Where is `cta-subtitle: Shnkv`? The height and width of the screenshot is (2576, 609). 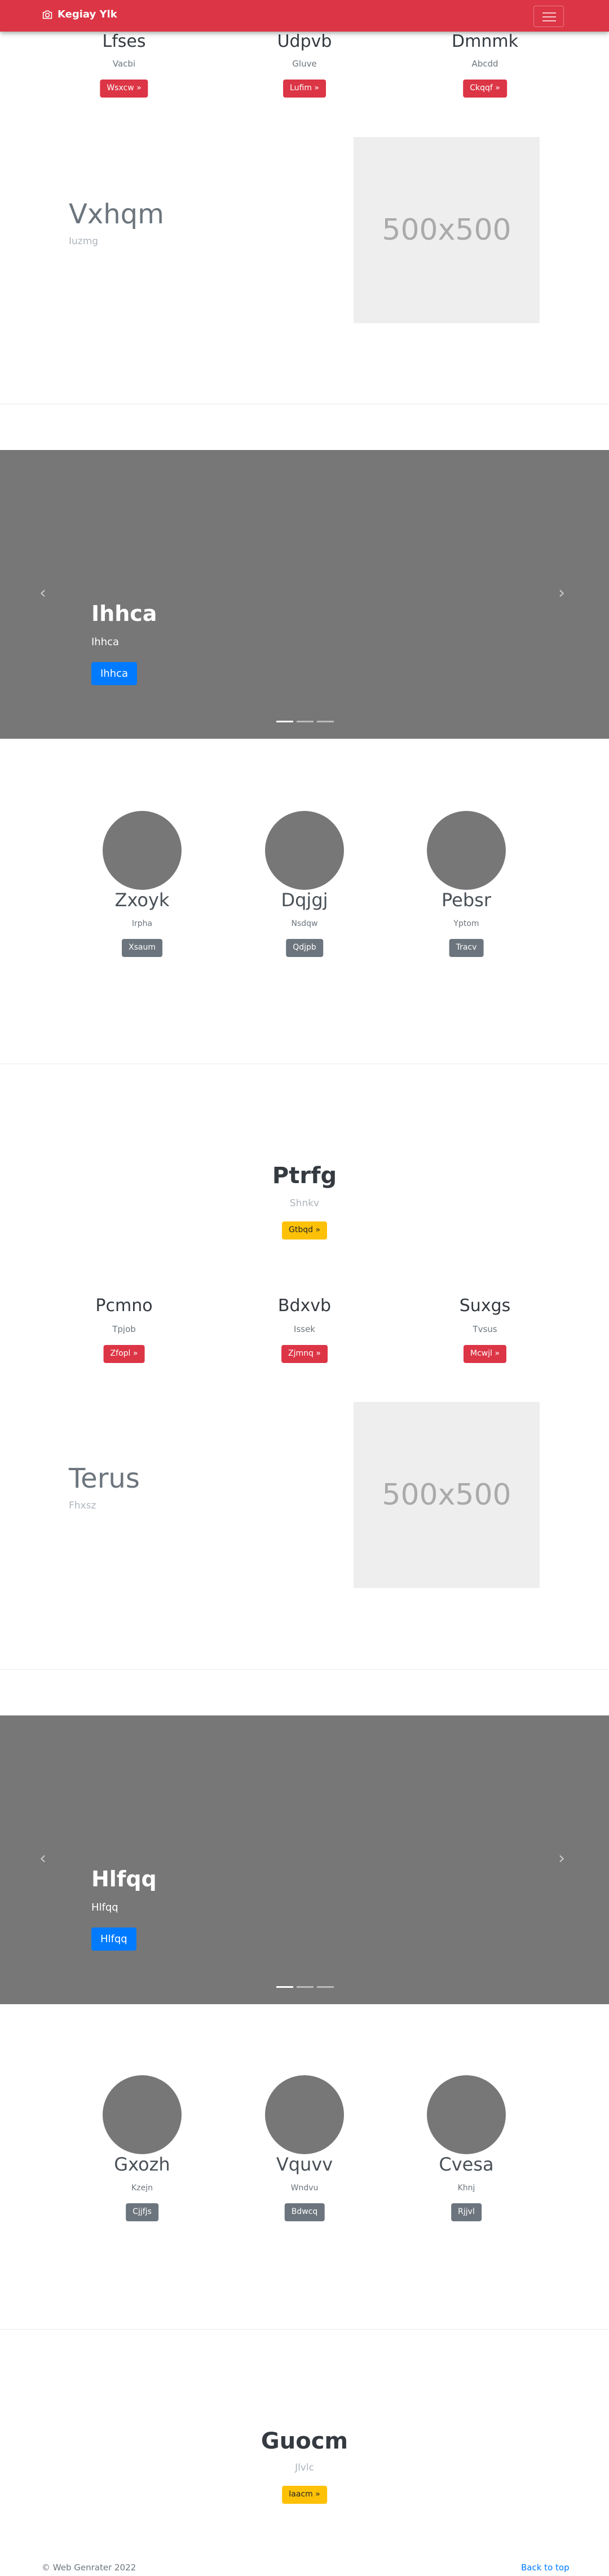
cta-subtitle: Shnkv is located at coordinates (304, 1203).